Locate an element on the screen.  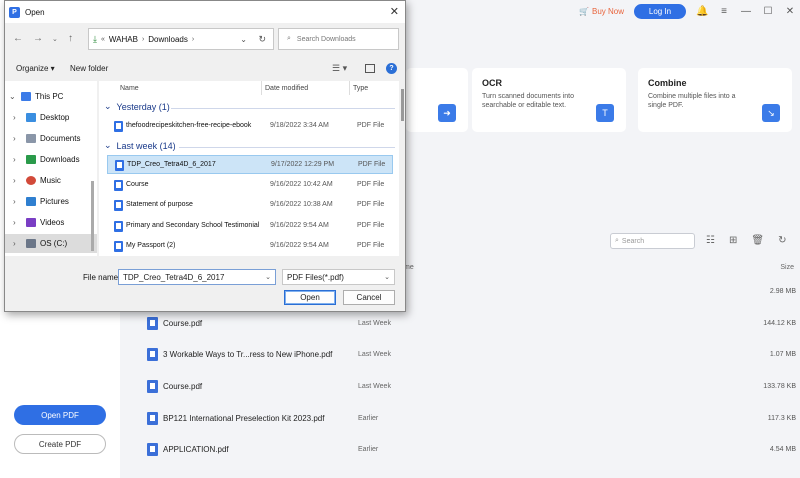
recent-files-search: ⌕ Search is located at coordinates (652, 241).